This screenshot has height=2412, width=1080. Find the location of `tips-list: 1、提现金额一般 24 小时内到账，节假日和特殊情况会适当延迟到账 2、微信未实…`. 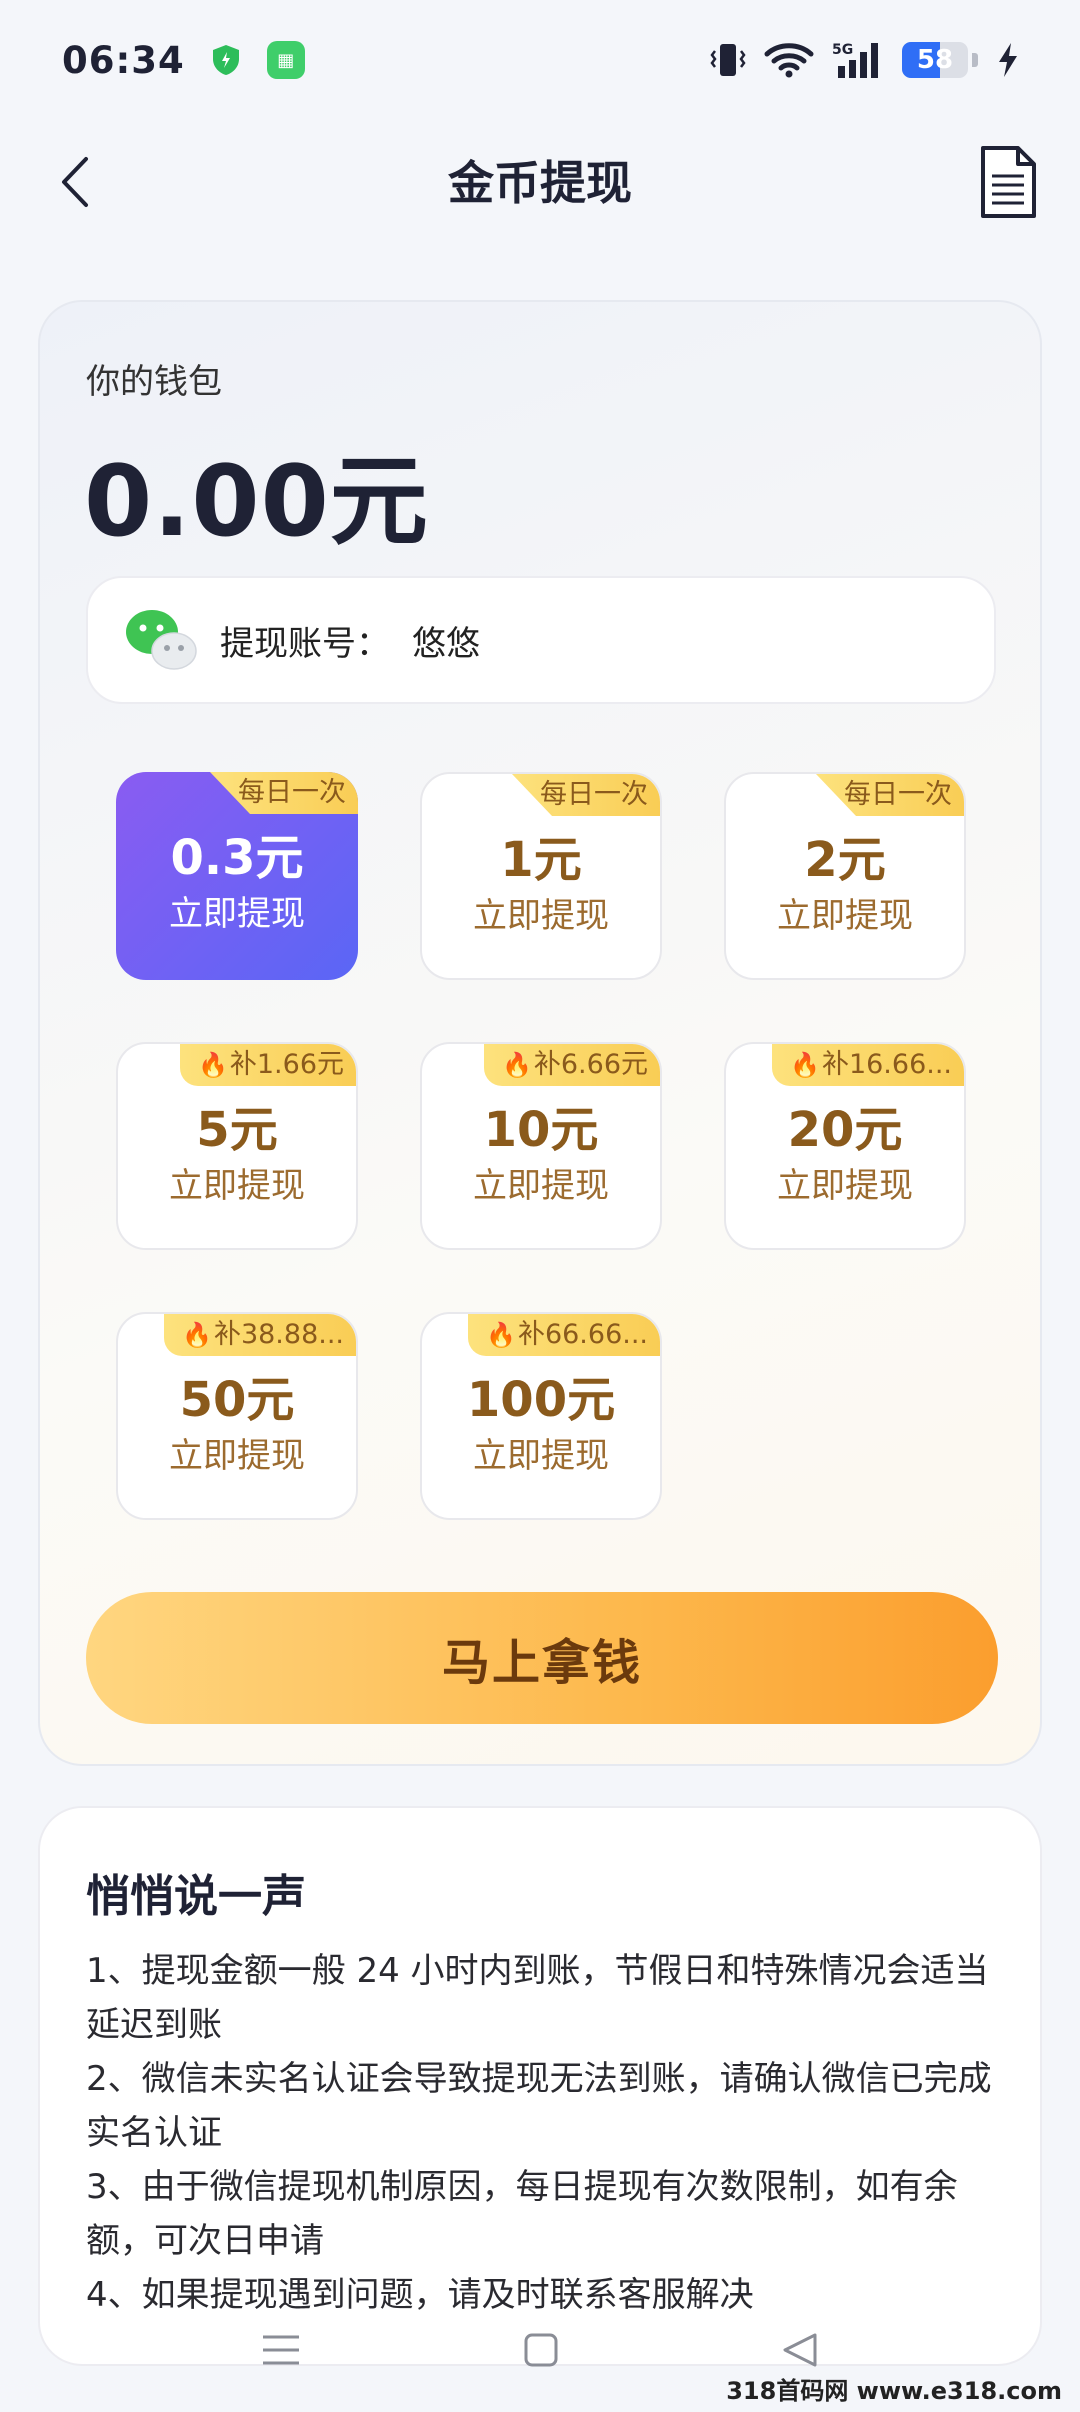

tips-list: 1、提现金额一般 24 小时内到账，节假日和特殊情况会适当延迟到账 2、微信未实… is located at coordinates (546, 2133).